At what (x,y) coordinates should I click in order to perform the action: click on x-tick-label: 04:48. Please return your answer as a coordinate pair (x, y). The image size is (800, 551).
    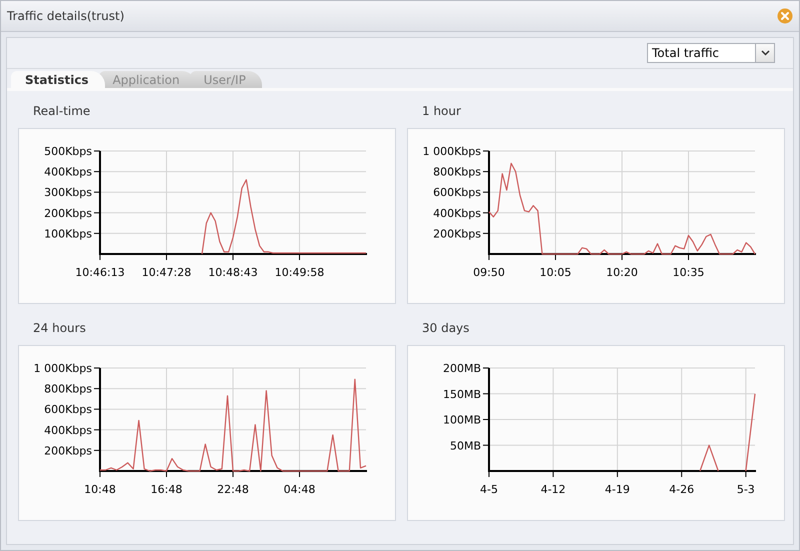
    Looking at the image, I should click on (300, 489).